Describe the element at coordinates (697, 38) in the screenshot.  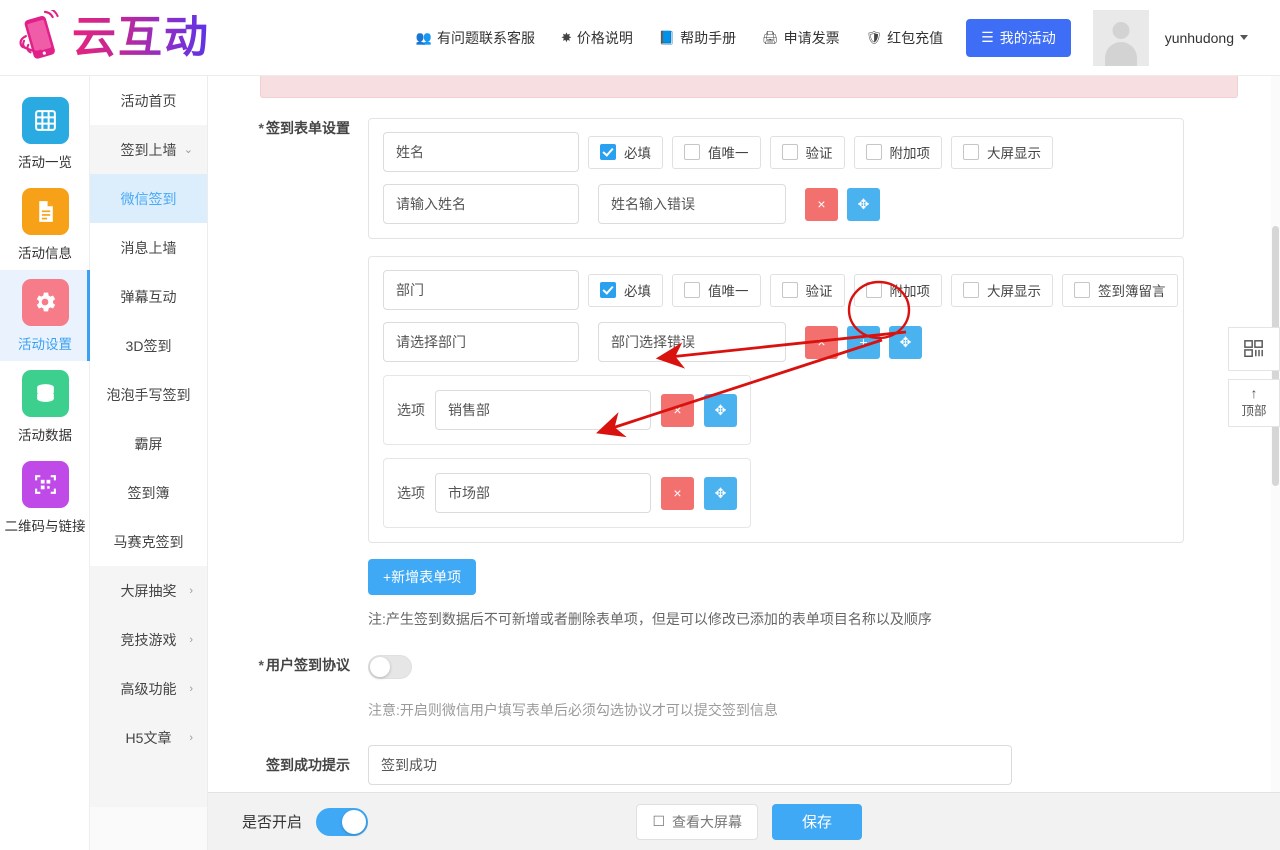
I see `nav-item-help: 📘 帮助手册` at that location.